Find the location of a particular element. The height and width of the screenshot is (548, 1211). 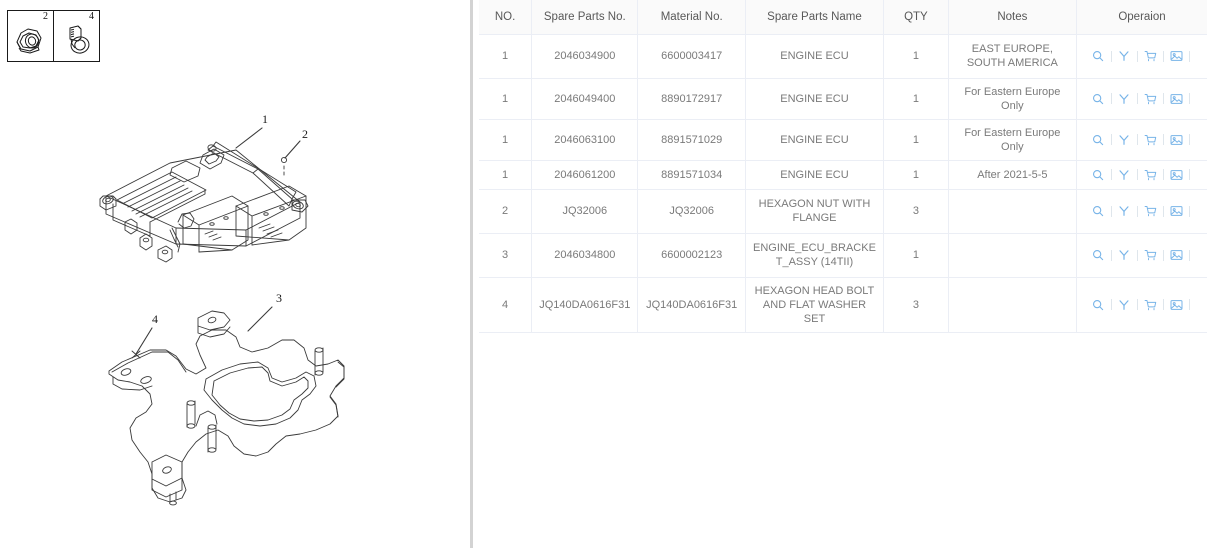

callout-3: 3 is located at coordinates (279, 298).